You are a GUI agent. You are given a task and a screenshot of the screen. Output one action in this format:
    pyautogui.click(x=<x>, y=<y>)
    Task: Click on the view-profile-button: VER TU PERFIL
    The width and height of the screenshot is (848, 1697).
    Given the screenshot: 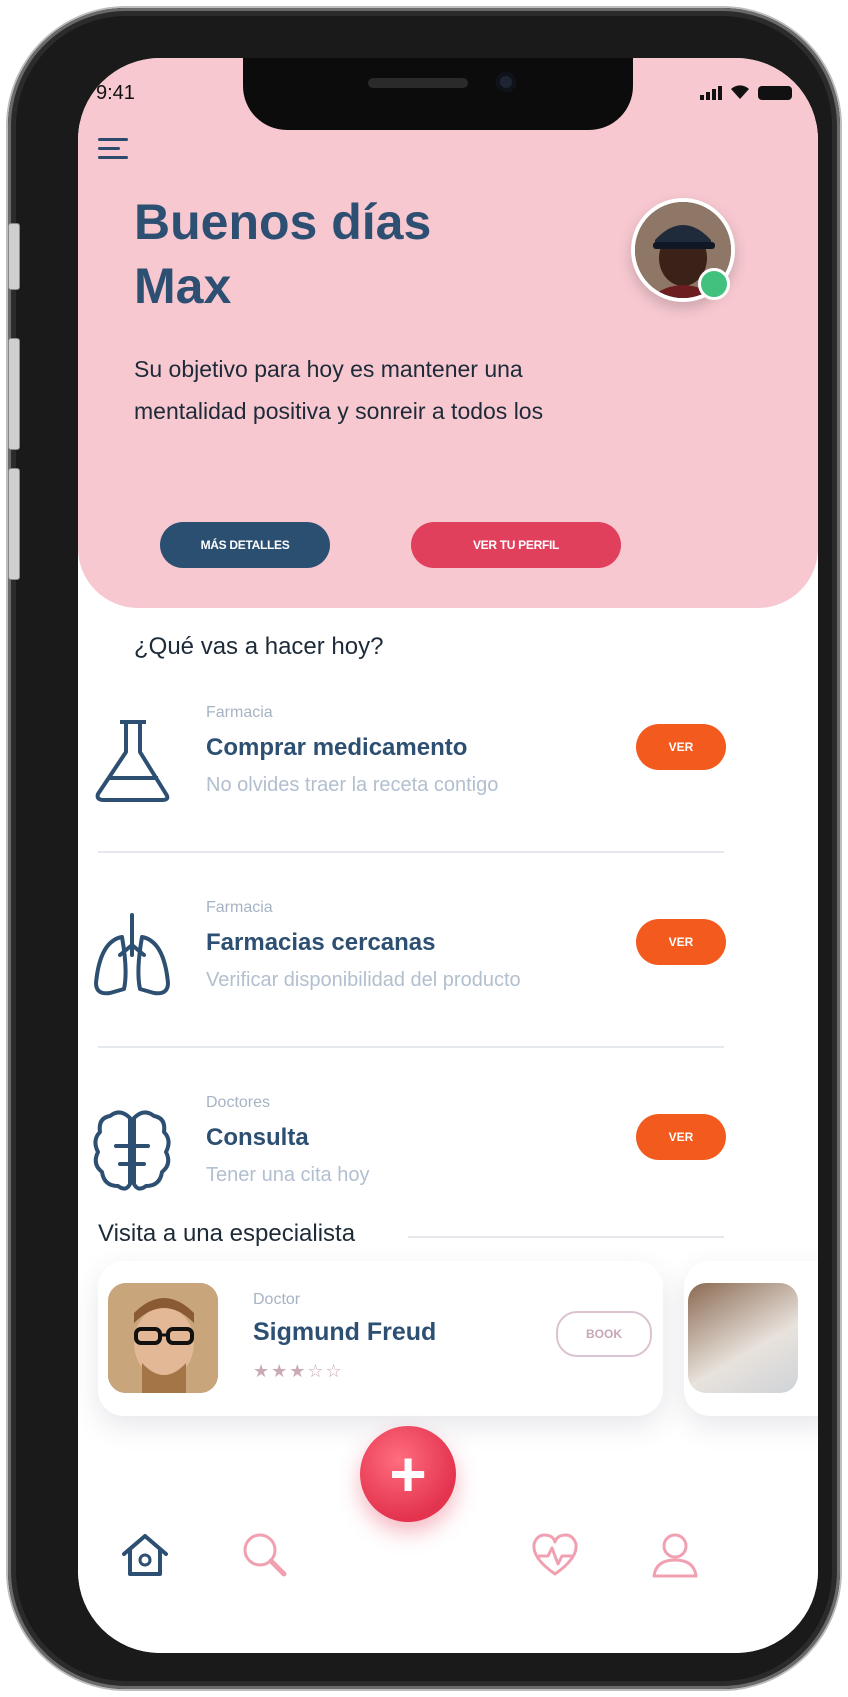 What is the action you would take?
    pyautogui.click(x=516, y=545)
    